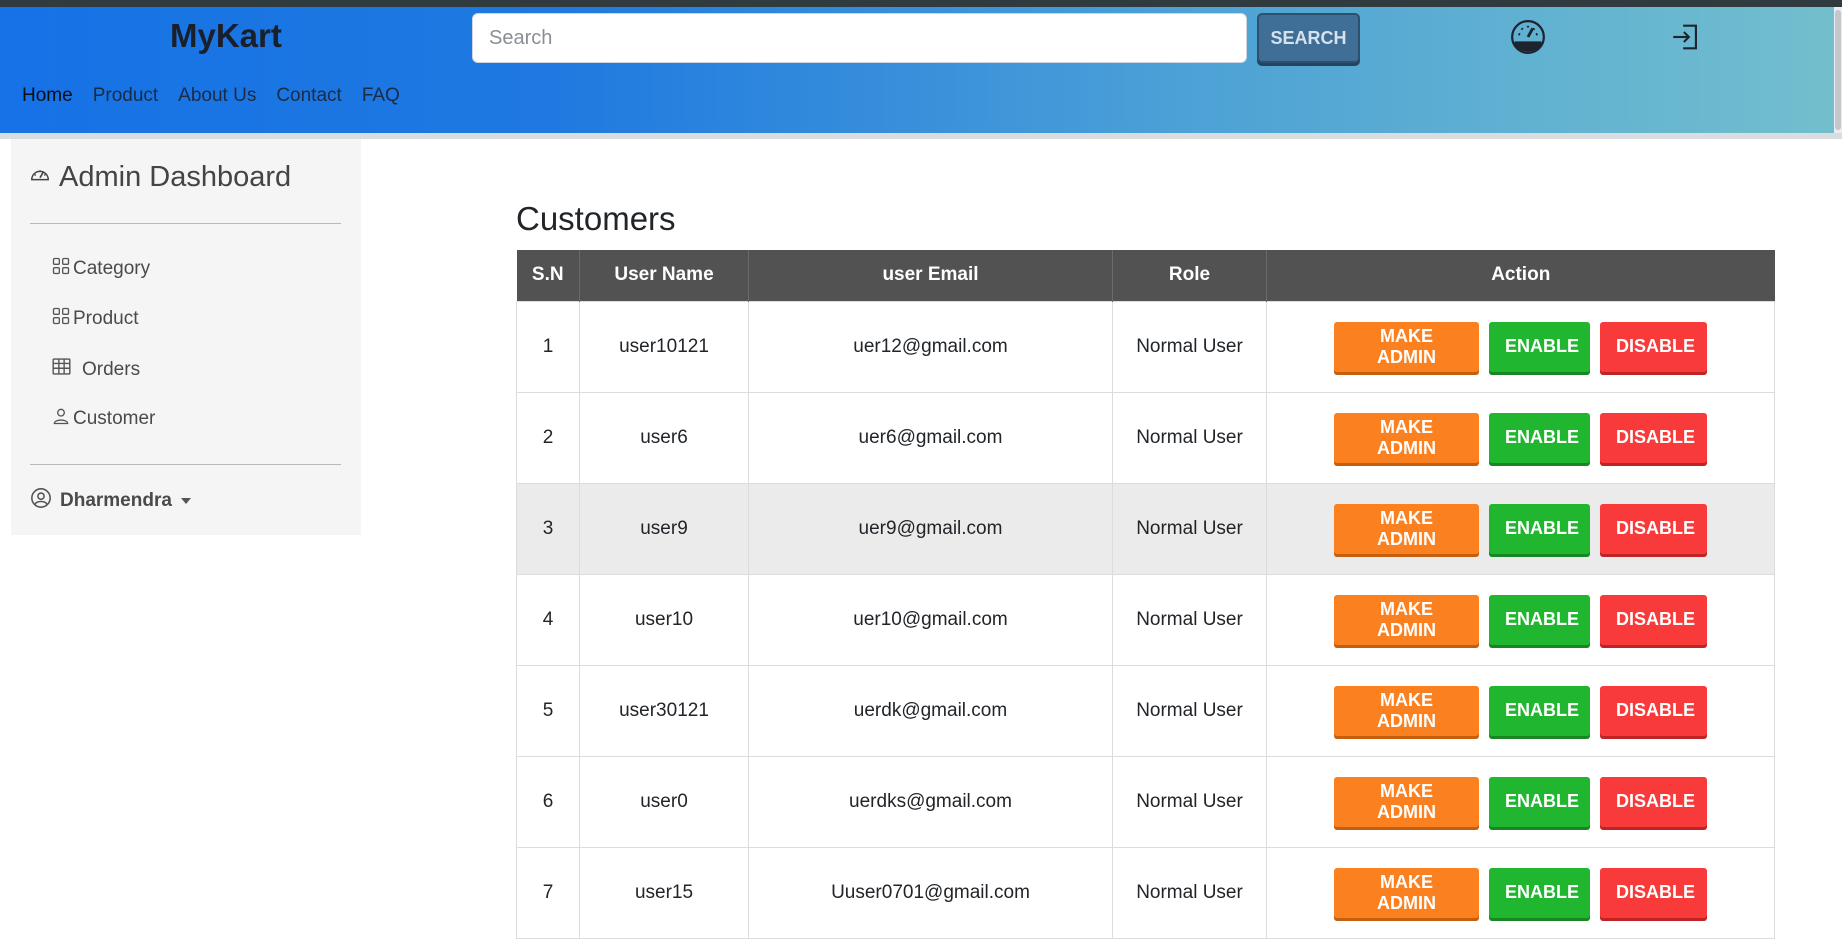 Image resolution: width=1842 pixels, height=939 pixels. What do you see at coordinates (664, 437) in the screenshot?
I see `cell-user-name: user6` at bounding box center [664, 437].